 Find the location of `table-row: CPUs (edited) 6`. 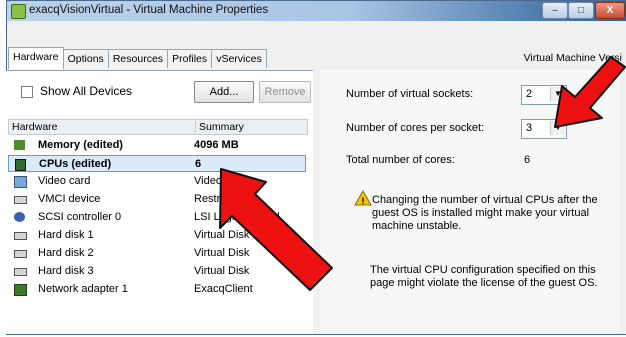

table-row: CPUs (edited) 6 is located at coordinates (157, 163).